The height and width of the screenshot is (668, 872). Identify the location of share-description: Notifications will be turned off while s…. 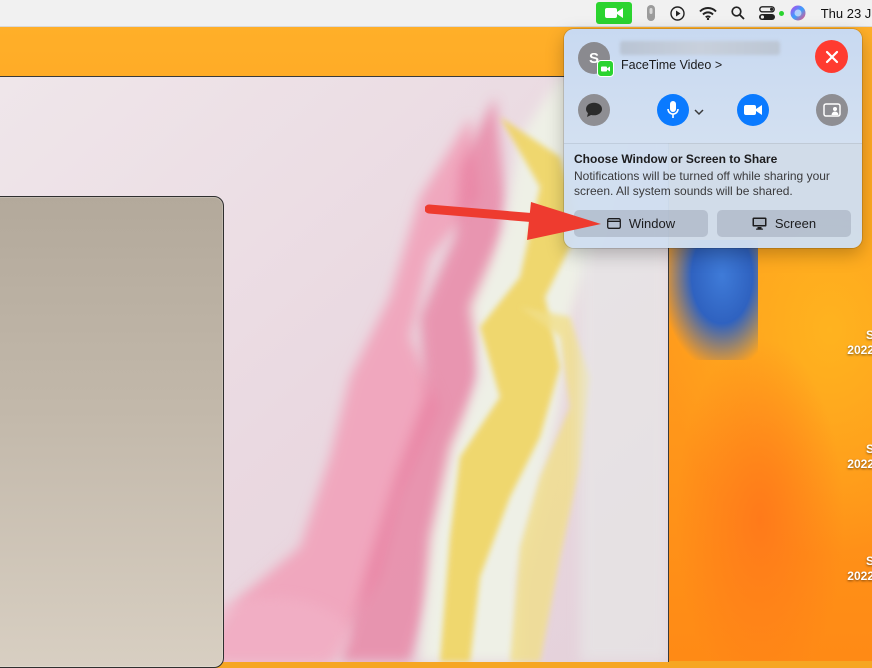
(702, 183).